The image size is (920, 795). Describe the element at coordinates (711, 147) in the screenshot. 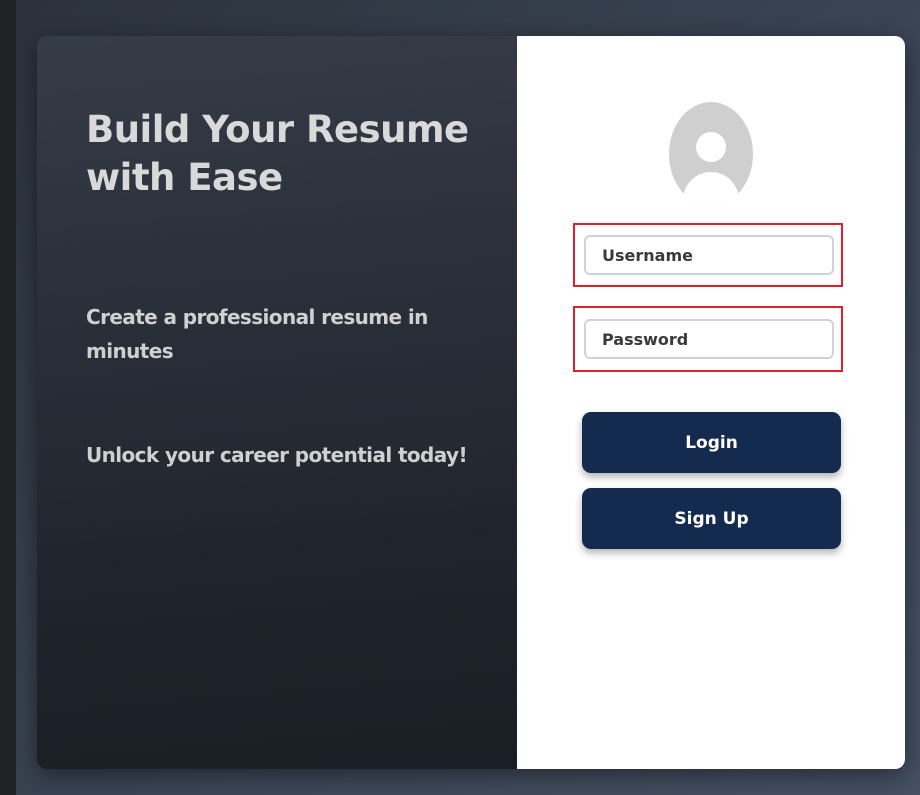

I see `avatar-head` at that location.